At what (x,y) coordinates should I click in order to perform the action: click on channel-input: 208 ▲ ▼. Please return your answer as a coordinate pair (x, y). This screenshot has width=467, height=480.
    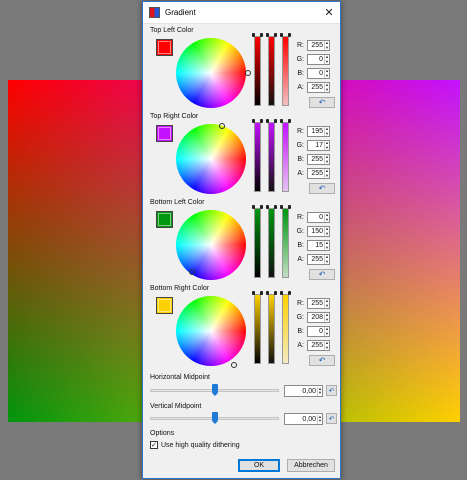
    Looking at the image, I should click on (318, 317).